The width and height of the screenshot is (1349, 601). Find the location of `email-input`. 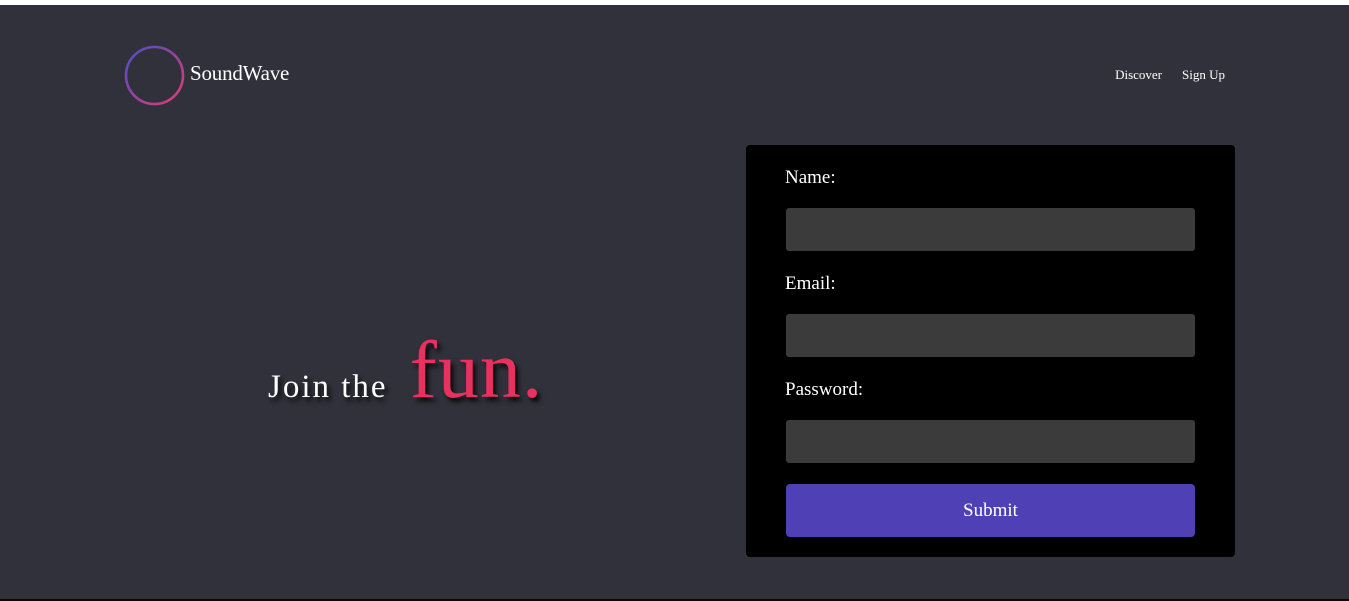

email-input is located at coordinates (990, 335).